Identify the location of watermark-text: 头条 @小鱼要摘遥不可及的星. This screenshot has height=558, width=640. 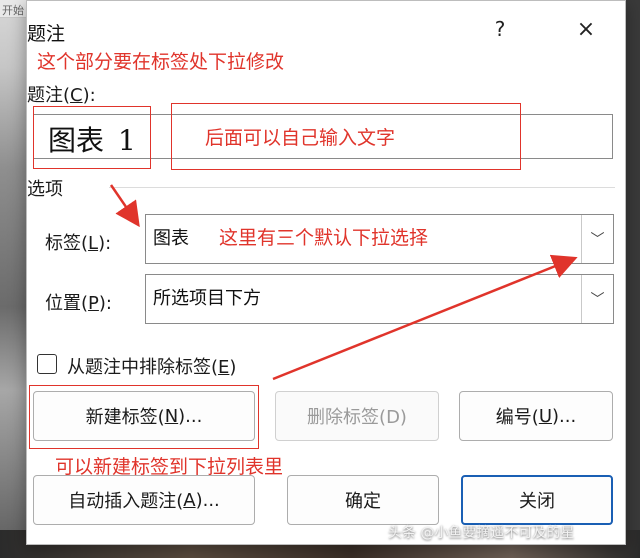
(481, 533).